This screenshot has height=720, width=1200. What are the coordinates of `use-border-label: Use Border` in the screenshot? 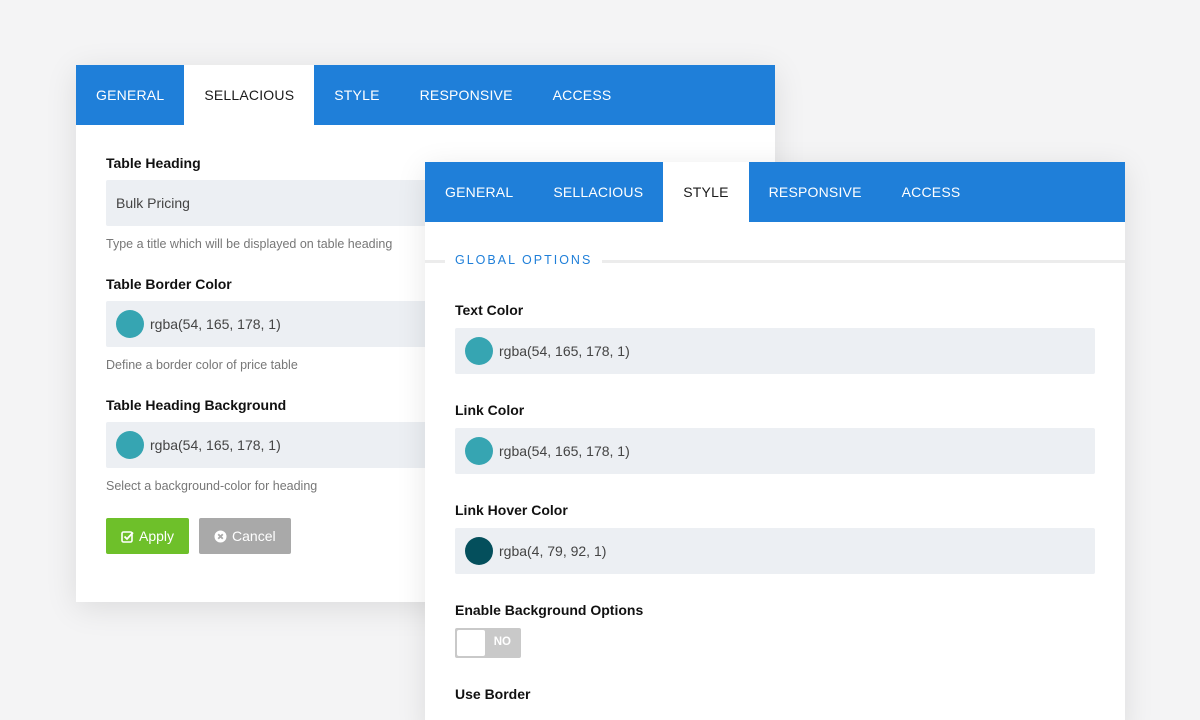 It's located at (493, 694).